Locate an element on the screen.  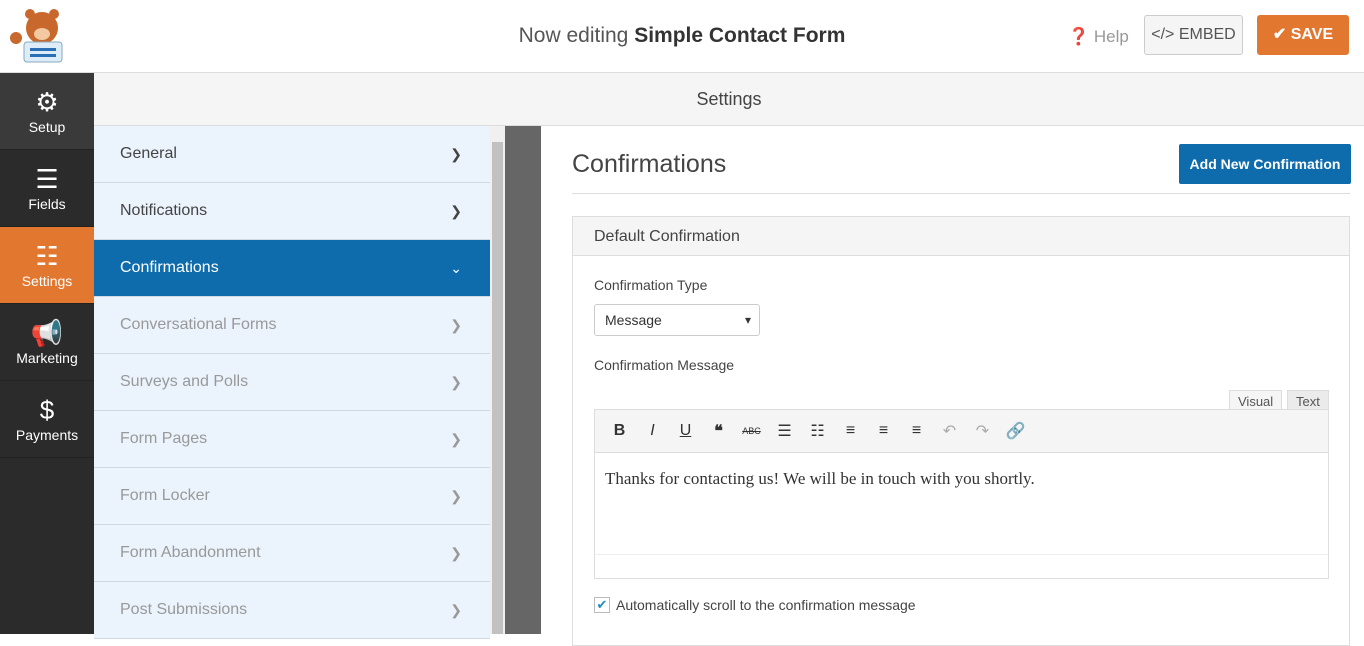
megaphone-icon: 📢 is located at coordinates (47, 333).